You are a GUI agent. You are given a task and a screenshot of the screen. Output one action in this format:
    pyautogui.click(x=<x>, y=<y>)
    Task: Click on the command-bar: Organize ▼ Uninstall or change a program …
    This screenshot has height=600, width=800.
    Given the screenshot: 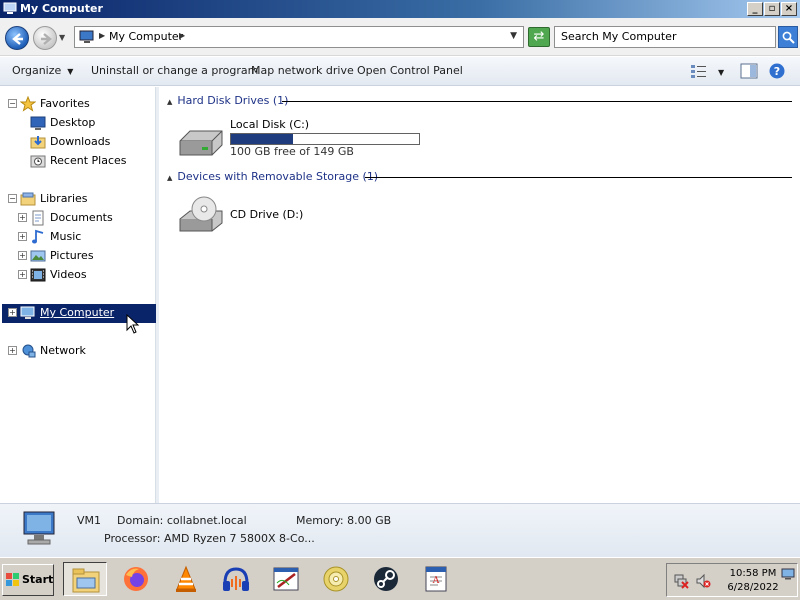 What is the action you would take?
    pyautogui.click(x=400, y=71)
    